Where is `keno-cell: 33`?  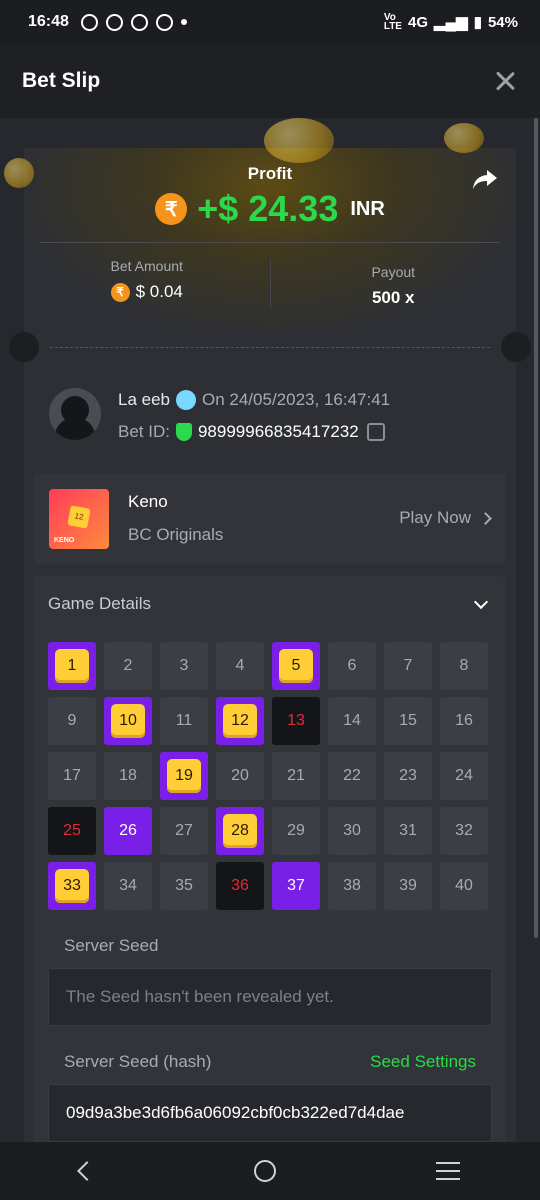 keno-cell: 33 is located at coordinates (72, 886).